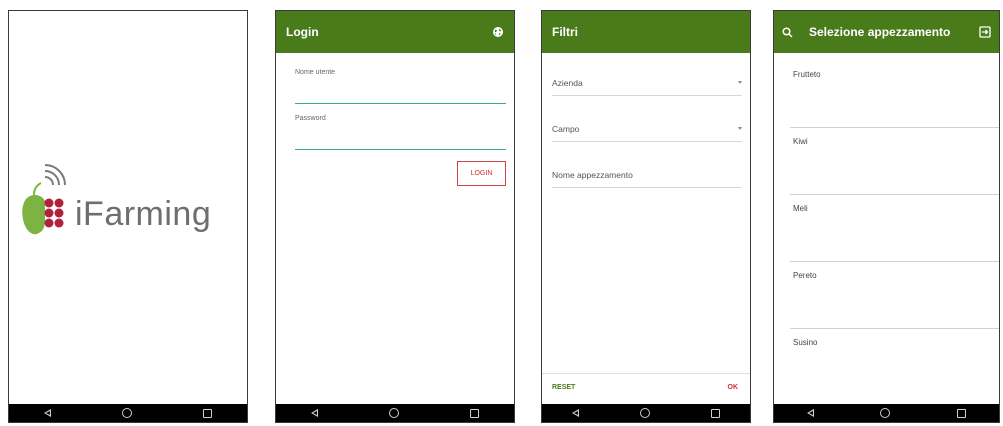 Image resolution: width=1003 pixels, height=426 pixels. Describe the element at coordinates (315, 72) in the screenshot. I see `username-label: Nome utente` at that location.